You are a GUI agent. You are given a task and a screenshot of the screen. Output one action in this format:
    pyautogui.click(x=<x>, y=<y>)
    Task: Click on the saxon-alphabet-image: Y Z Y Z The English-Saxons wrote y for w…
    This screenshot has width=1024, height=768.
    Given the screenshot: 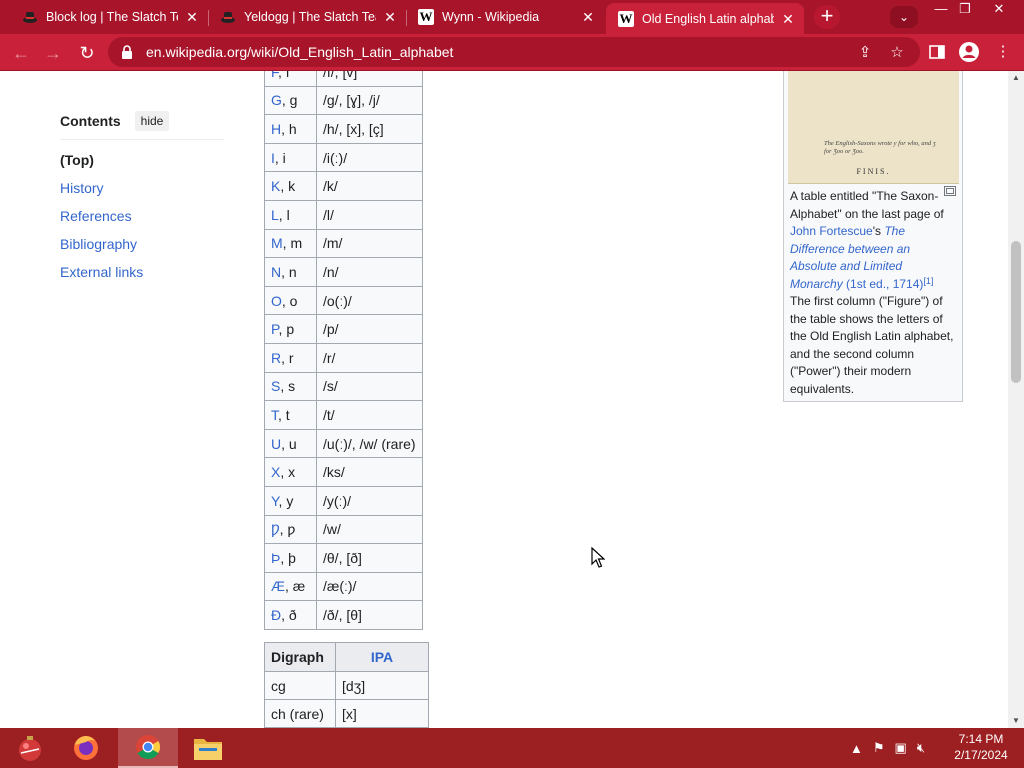 What is the action you would take?
    pyautogui.click(x=873, y=127)
    